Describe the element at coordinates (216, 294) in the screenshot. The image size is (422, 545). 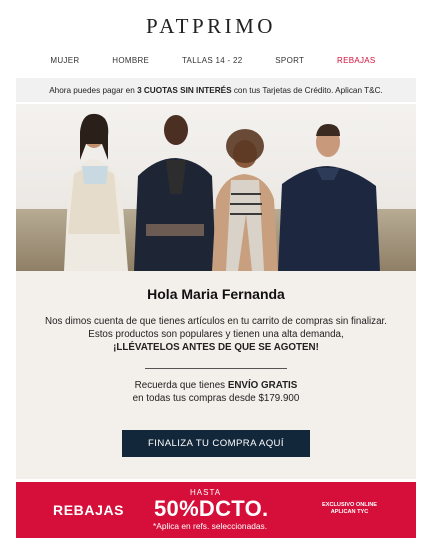
I see `greeting-heading: Hola Maria Fernanda` at that location.